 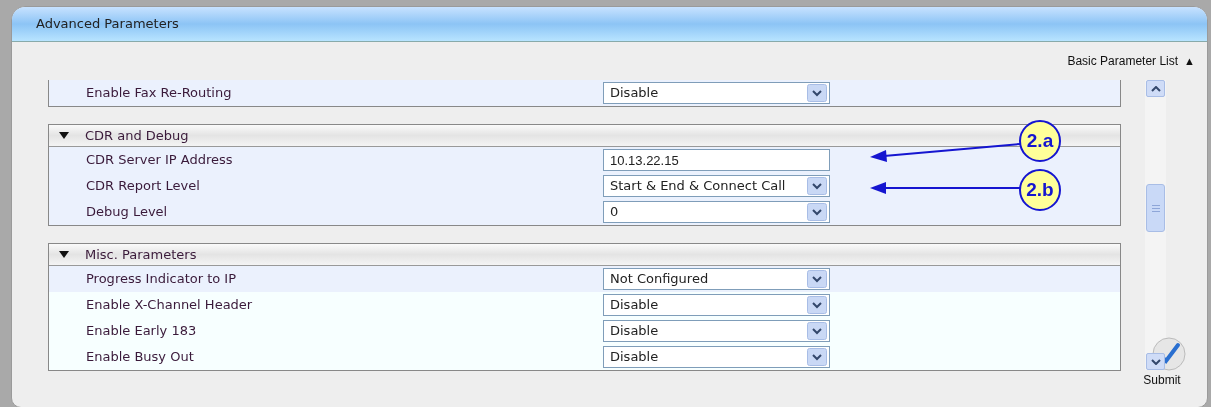 What do you see at coordinates (141, 254) in the screenshot?
I see `section-title: Misc. Parameters` at bounding box center [141, 254].